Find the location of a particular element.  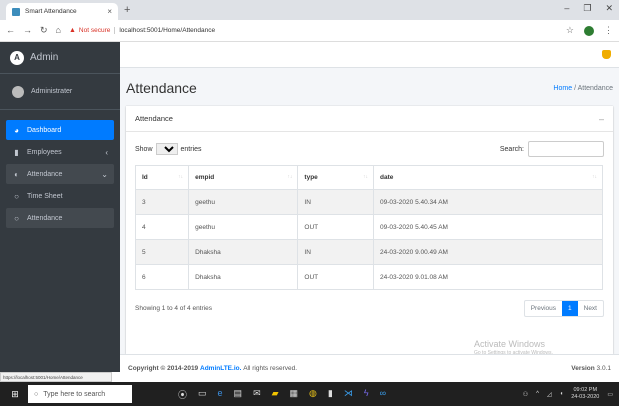

reload-icon: ↻ is located at coordinates (44, 30).